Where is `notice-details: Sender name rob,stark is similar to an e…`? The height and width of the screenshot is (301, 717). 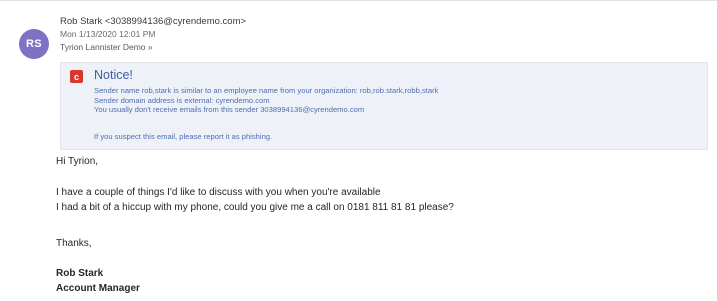
notice-details: Sender name rob,stark is similar to an e… is located at coordinates (266, 100).